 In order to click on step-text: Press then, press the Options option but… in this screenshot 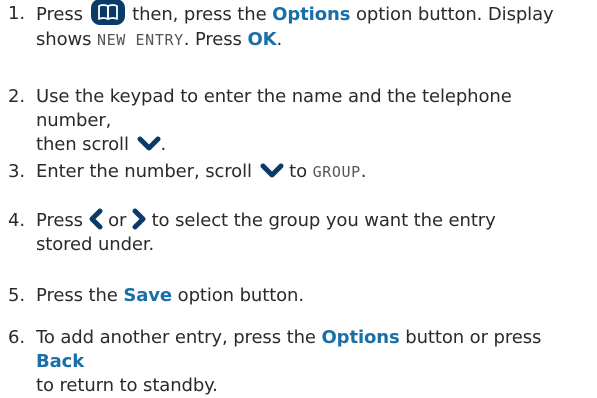, I will do `click(314, 26)`.